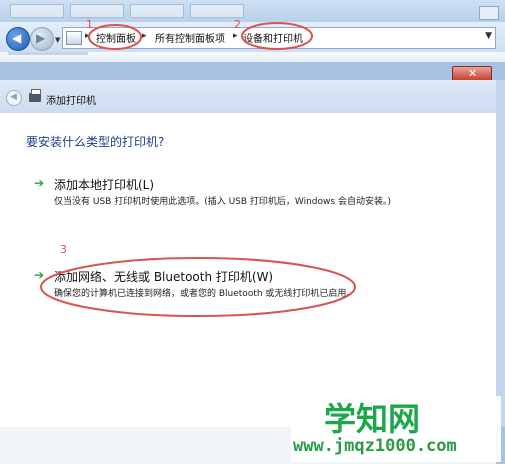 The width and height of the screenshot is (505, 464). What do you see at coordinates (163, 276) in the screenshot?
I see `add-network-printer-link: 添加网络、无线或 Bluetooth 打印机(W)` at bounding box center [163, 276].